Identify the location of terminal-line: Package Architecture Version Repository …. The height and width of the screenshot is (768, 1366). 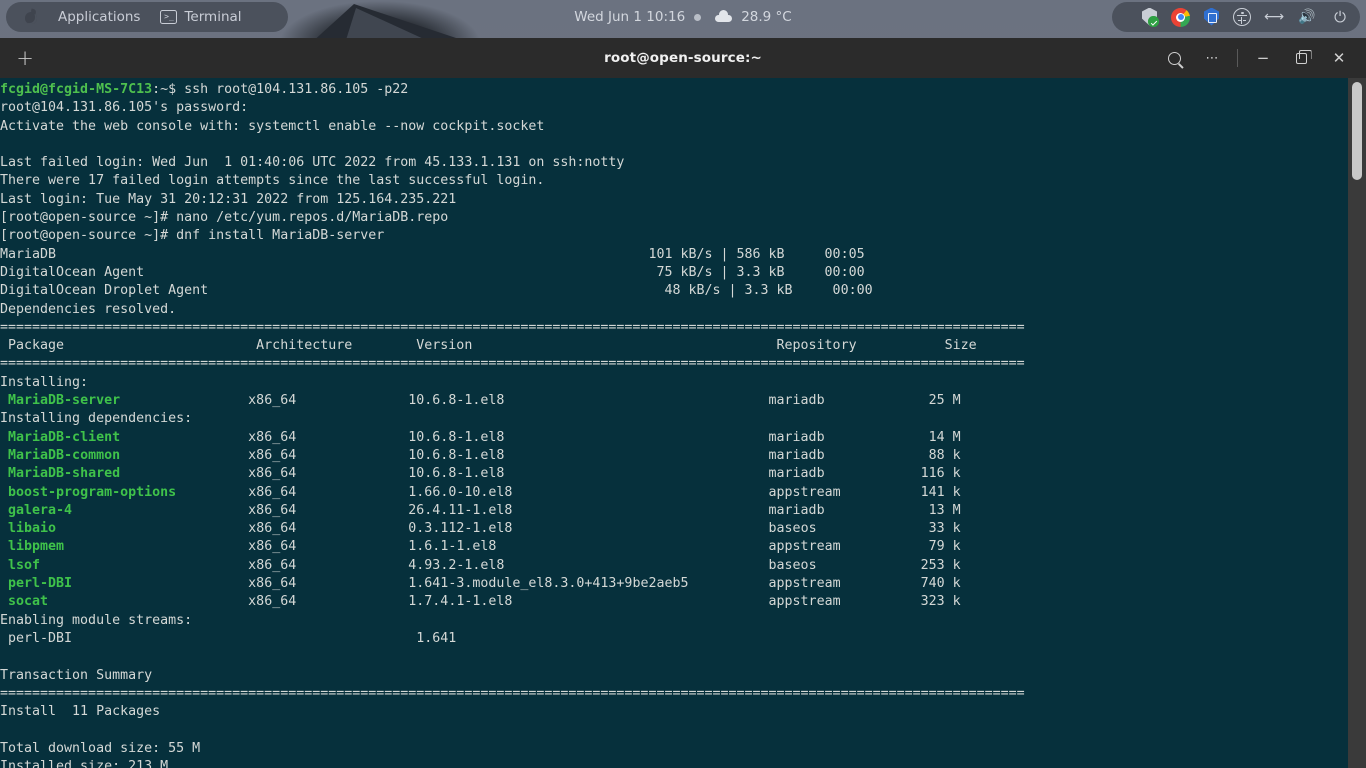
(488, 346).